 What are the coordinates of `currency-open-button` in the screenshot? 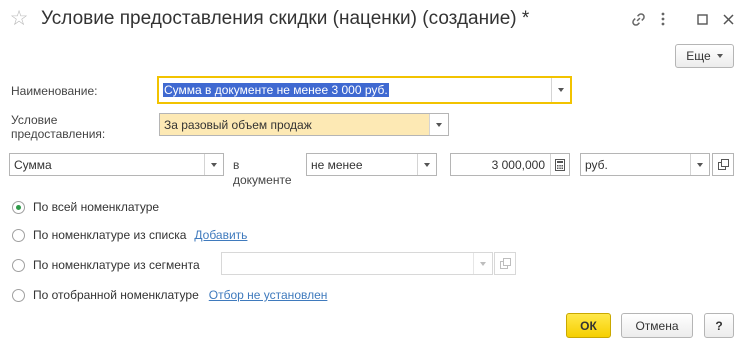 It's located at (723, 164).